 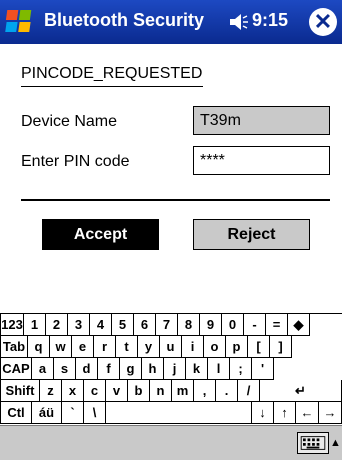 What do you see at coordinates (233, 325) in the screenshot?
I see `key-0: 0` at bounding box center [233, 325].